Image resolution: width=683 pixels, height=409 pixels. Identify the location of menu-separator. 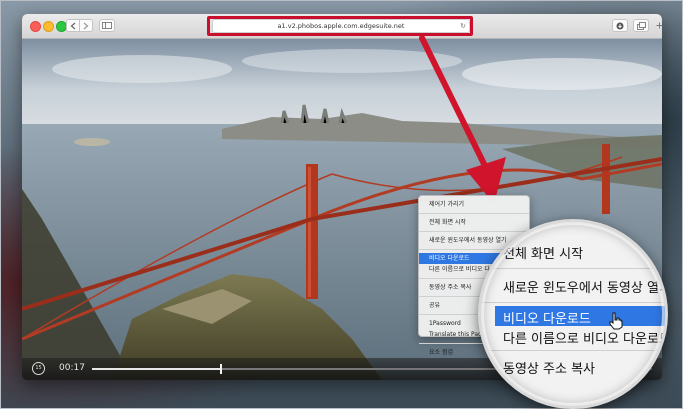
(474, 213).